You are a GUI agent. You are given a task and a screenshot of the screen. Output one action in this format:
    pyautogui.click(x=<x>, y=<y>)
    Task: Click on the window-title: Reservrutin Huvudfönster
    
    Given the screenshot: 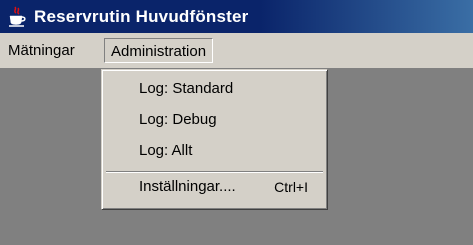 What is the action you would take?
    pyautogui.click(x=141, y=16)
    